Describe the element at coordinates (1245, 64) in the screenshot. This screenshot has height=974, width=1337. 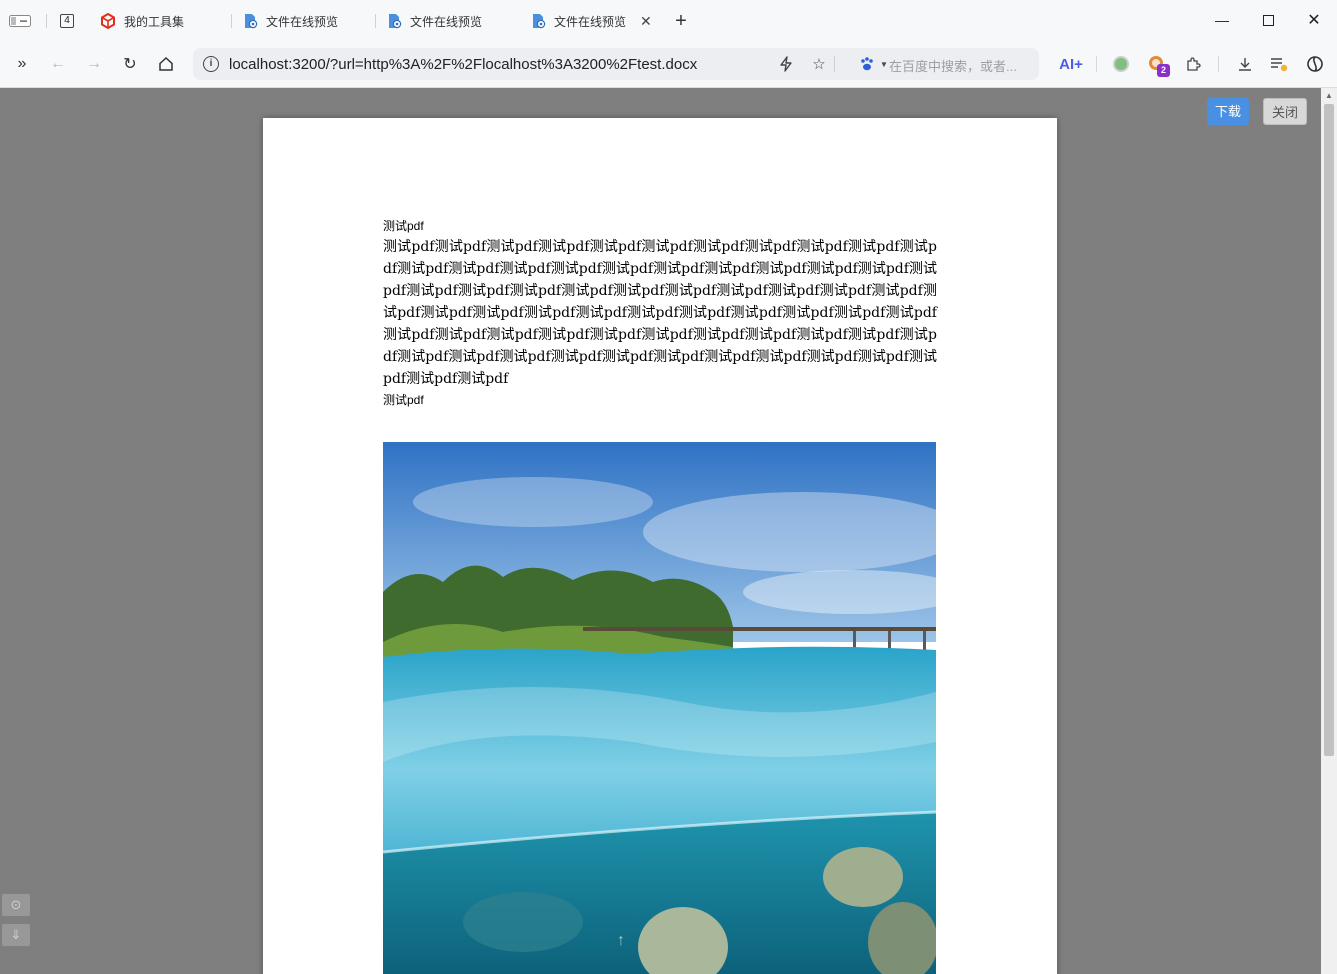
I see `download-icon` at that location.